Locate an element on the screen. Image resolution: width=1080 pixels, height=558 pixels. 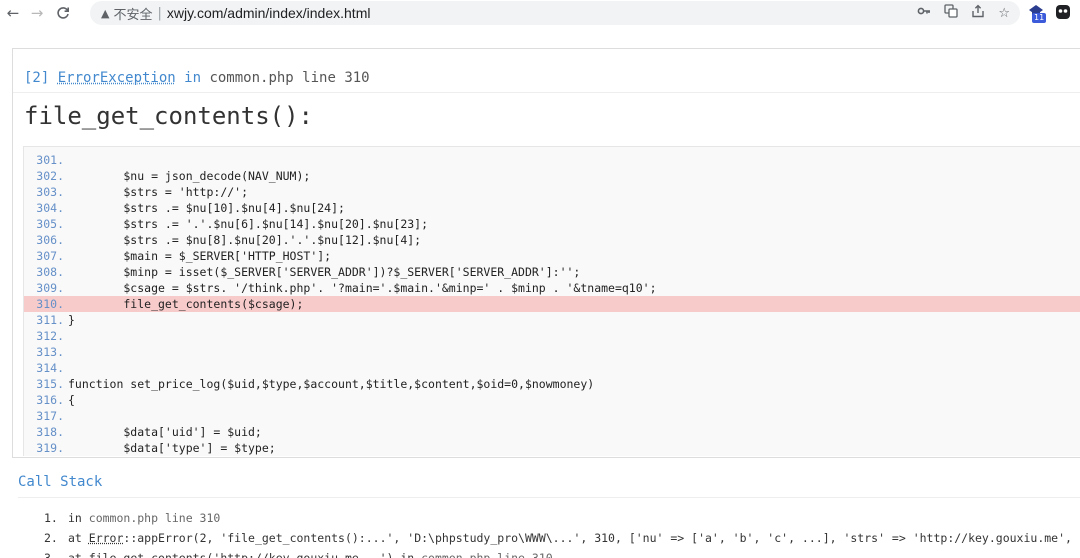
code-line: 314. is located at coordinates (552, 368).